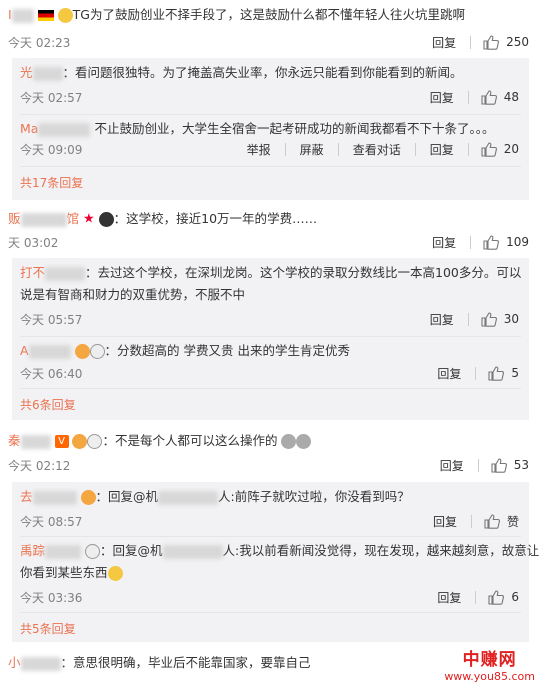 The height and width of the screenshot is (685, 541). I want to click on like-button: 250, so click(506, 42).